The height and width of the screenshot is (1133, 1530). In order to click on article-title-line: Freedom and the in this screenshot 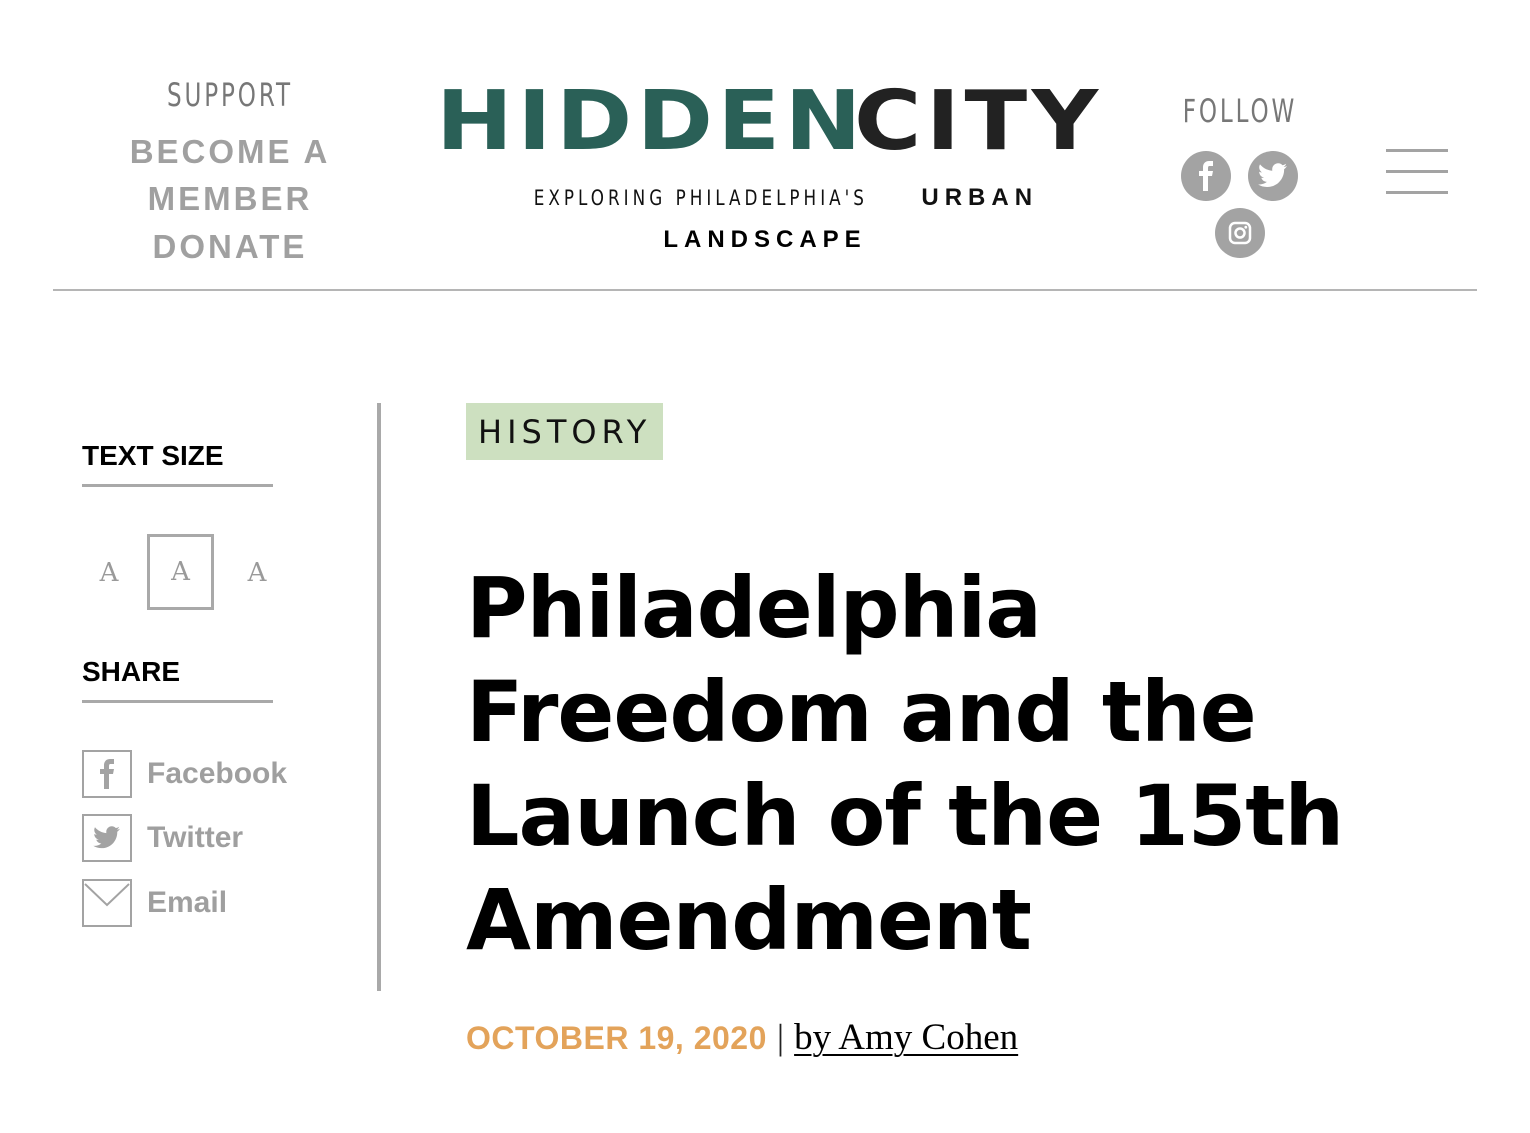, I will do `click(861, 712)`.